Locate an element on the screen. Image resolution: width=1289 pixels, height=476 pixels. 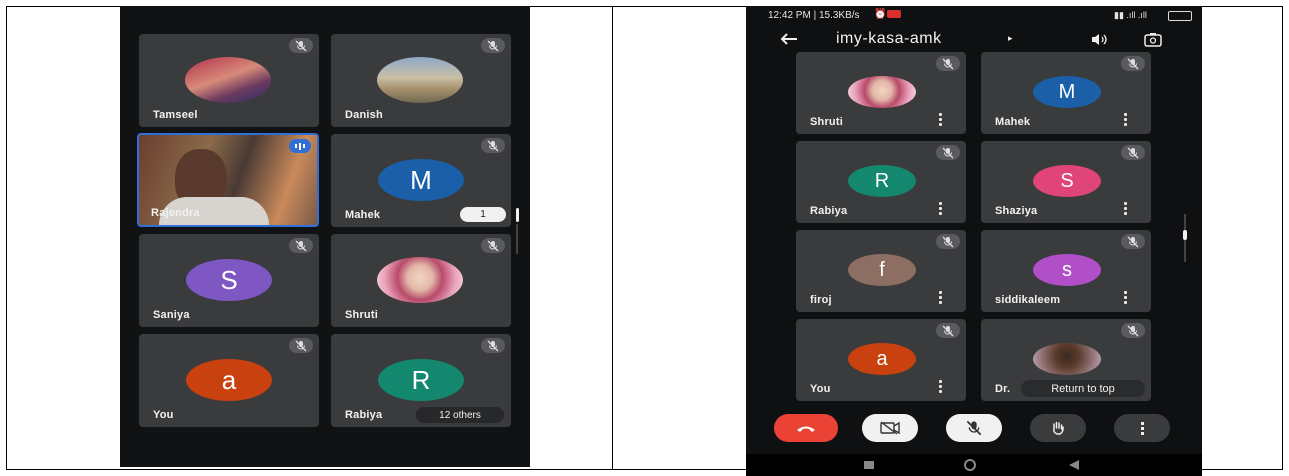
unread-count-badge: 1 is located at coordinates (483, 214).